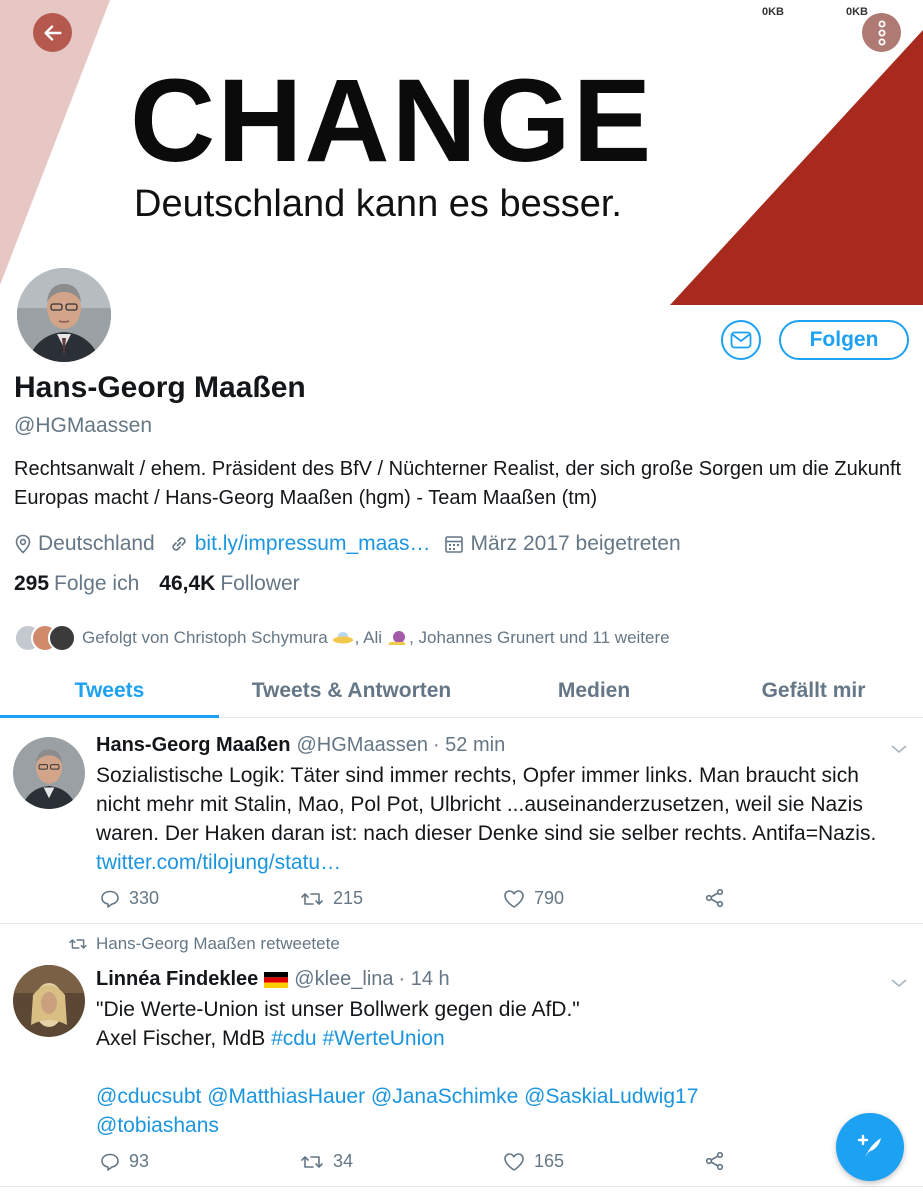 Image resolution: width=923 pixels, height=1200 pixels. I want to click on like-button: 165, so click(533, 1161).